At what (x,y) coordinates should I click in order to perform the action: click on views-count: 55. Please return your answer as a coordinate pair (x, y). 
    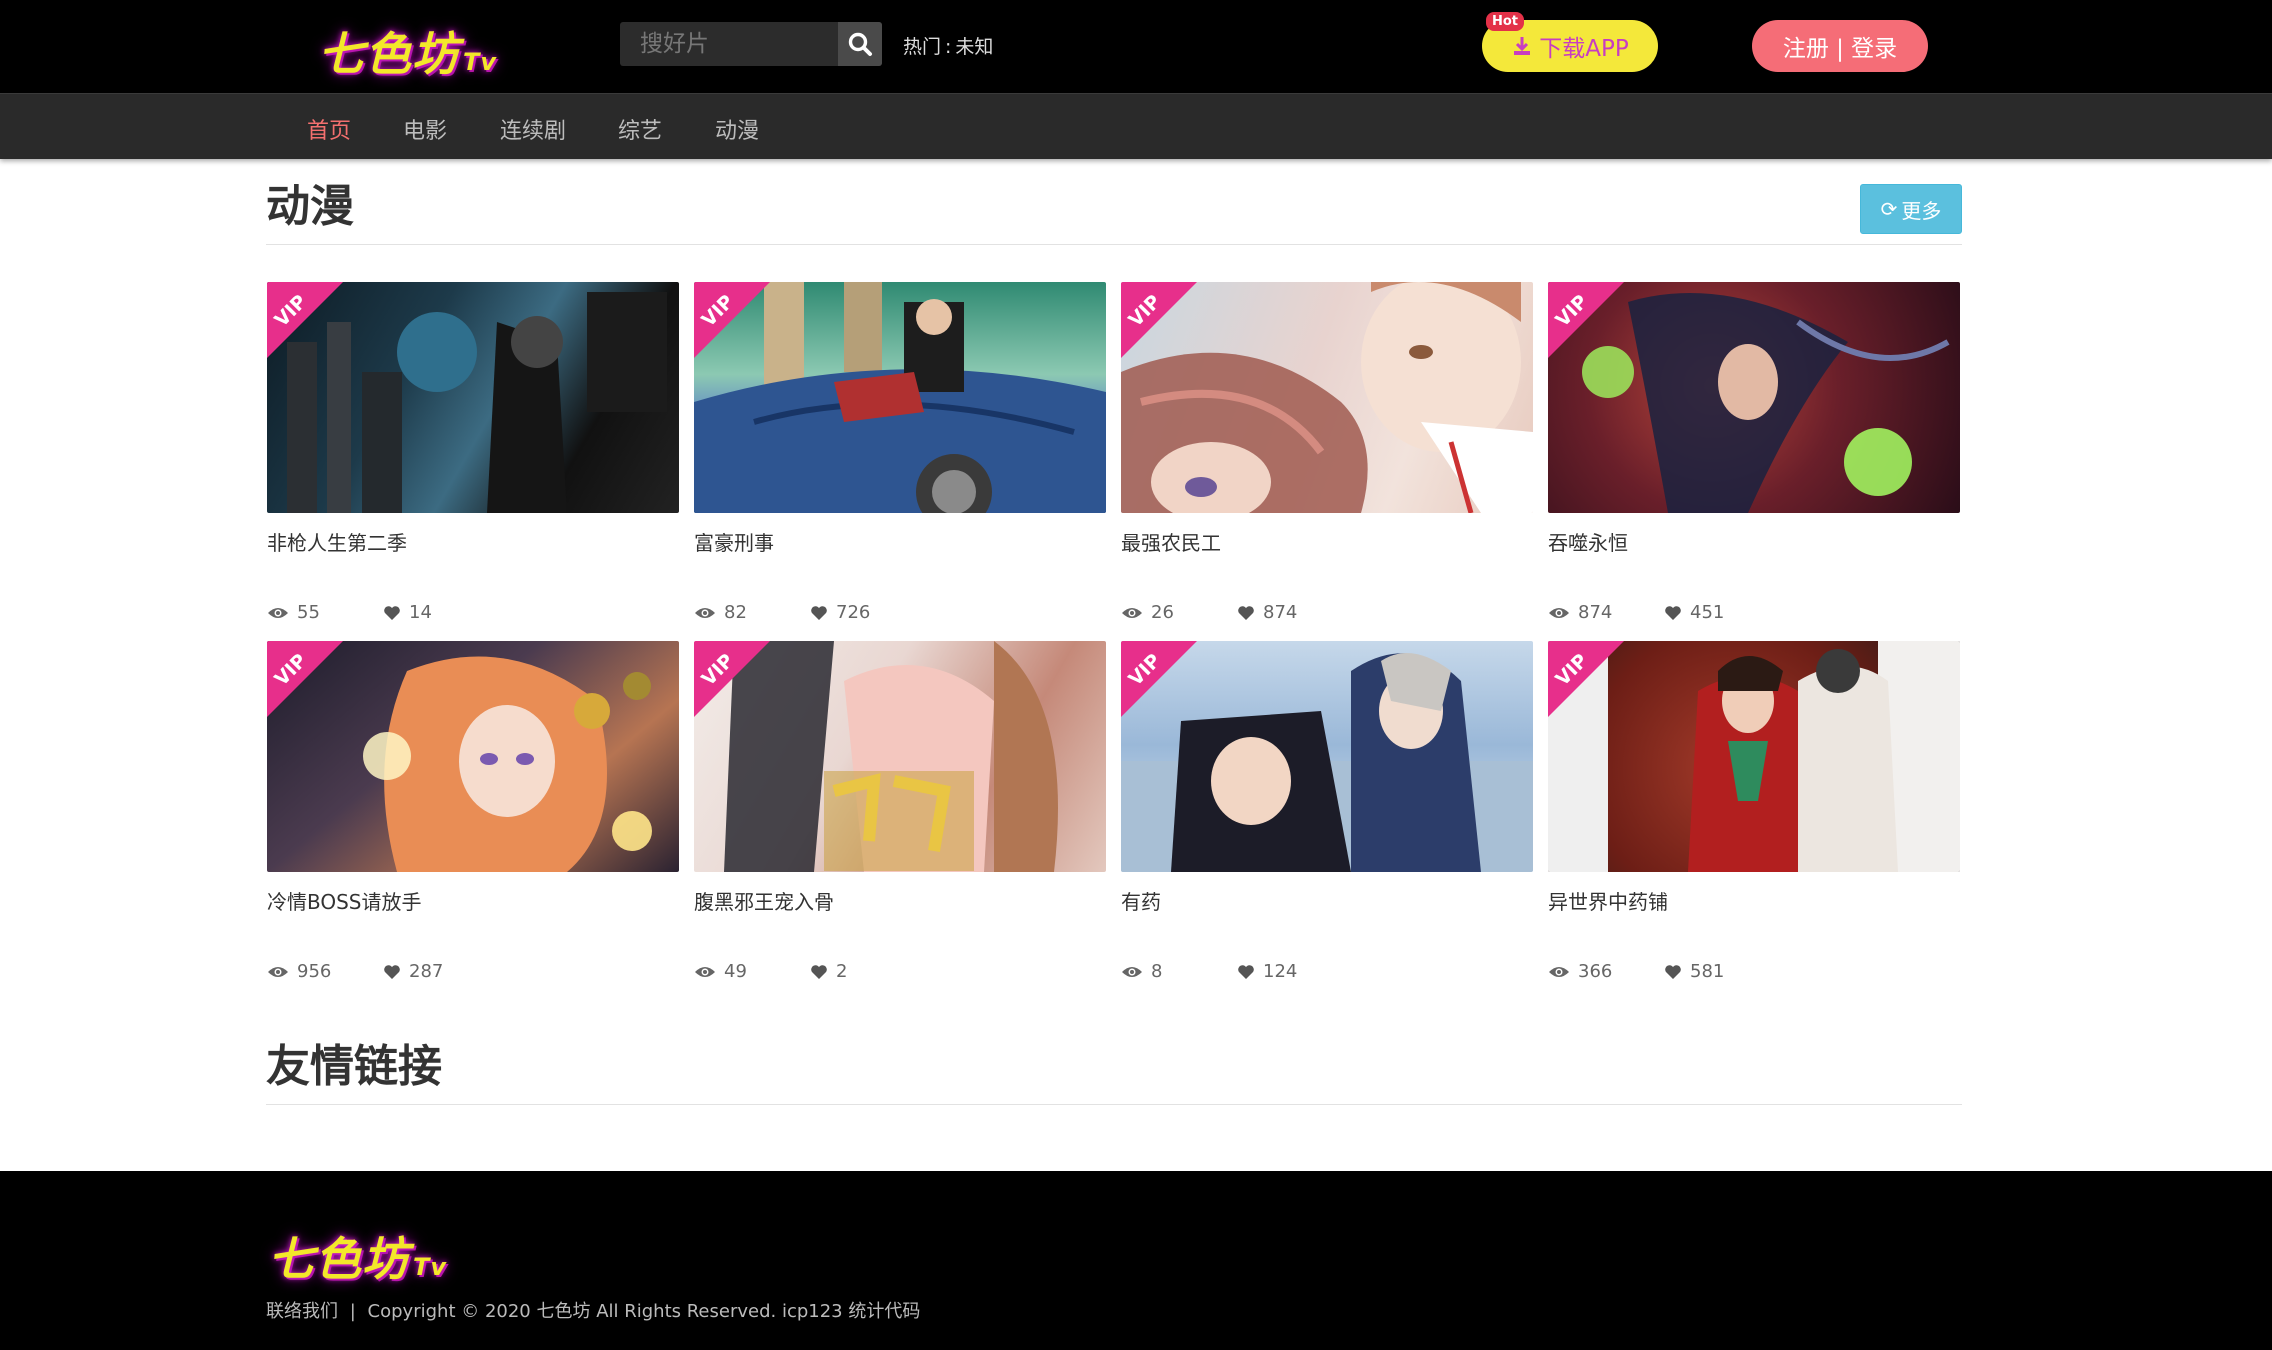
    Looking at the image, I should click on (308, 612).